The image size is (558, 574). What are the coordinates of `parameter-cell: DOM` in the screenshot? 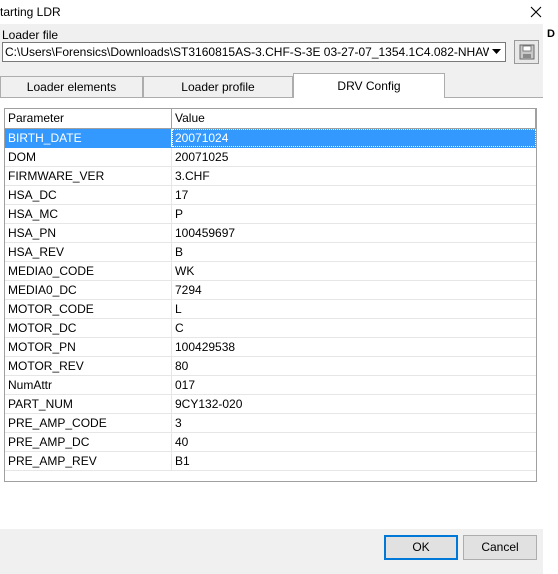 It's located at (88, 157).